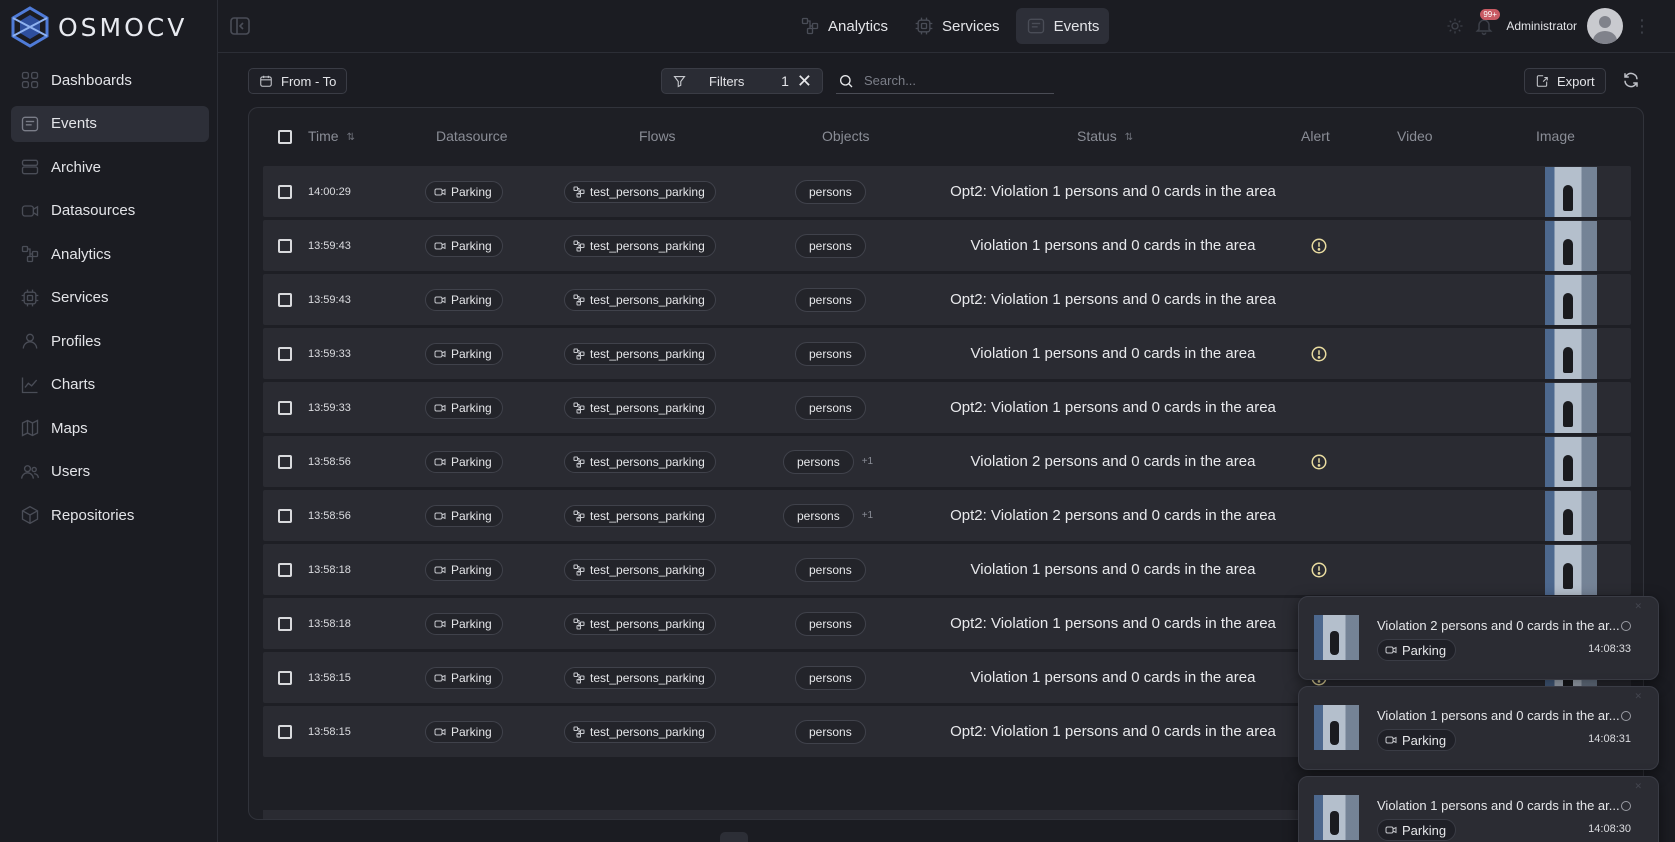 The height and width of the screenshot is (842, 1675). What do you see at coordinates (1062, 26) in the screenshot?
I see `tab-events: Events` at bounding box center [1062, 26].